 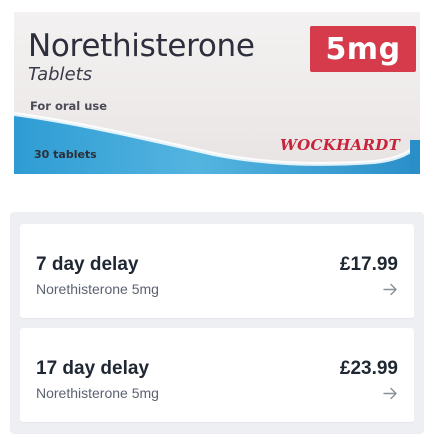 What do you see at coordinates (363, 49) in the screenshot?
I see `box-strength-badge: 5mg` at bounding box center [363, 49].